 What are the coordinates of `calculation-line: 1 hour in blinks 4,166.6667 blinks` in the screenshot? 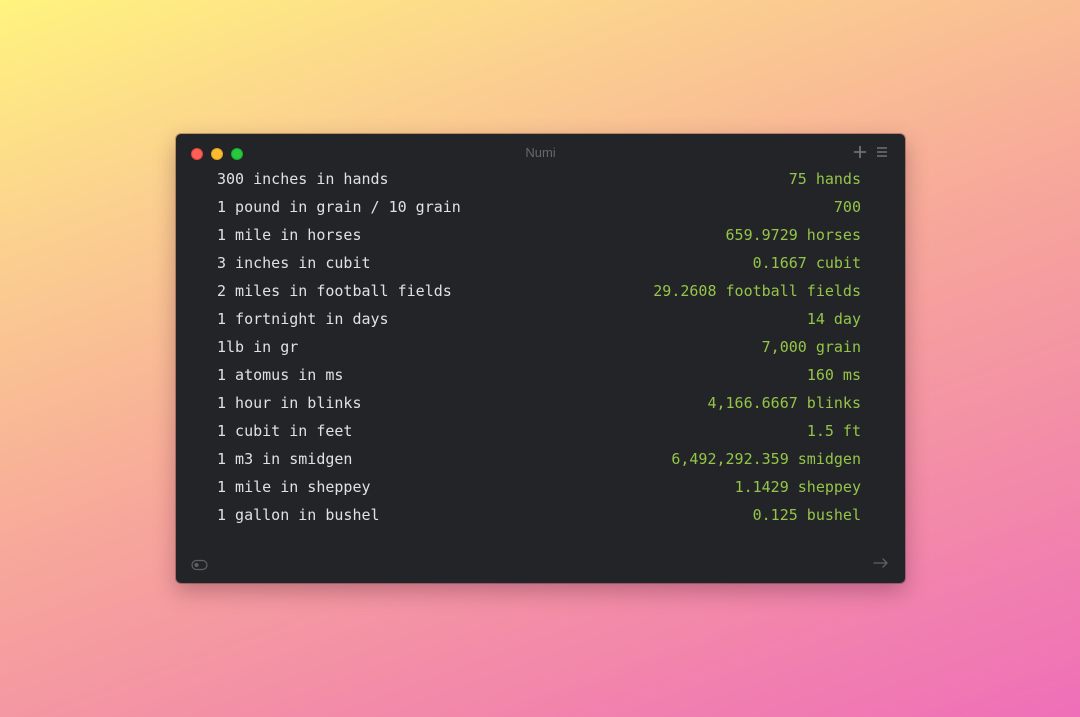 It's located at (539, 403).